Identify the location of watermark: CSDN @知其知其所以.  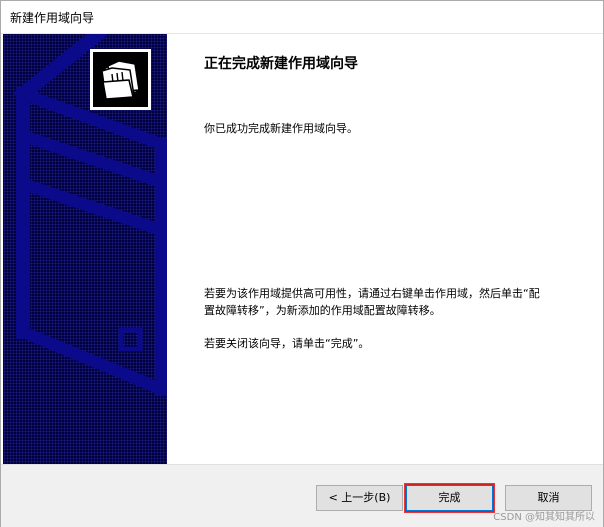
(544, 517).